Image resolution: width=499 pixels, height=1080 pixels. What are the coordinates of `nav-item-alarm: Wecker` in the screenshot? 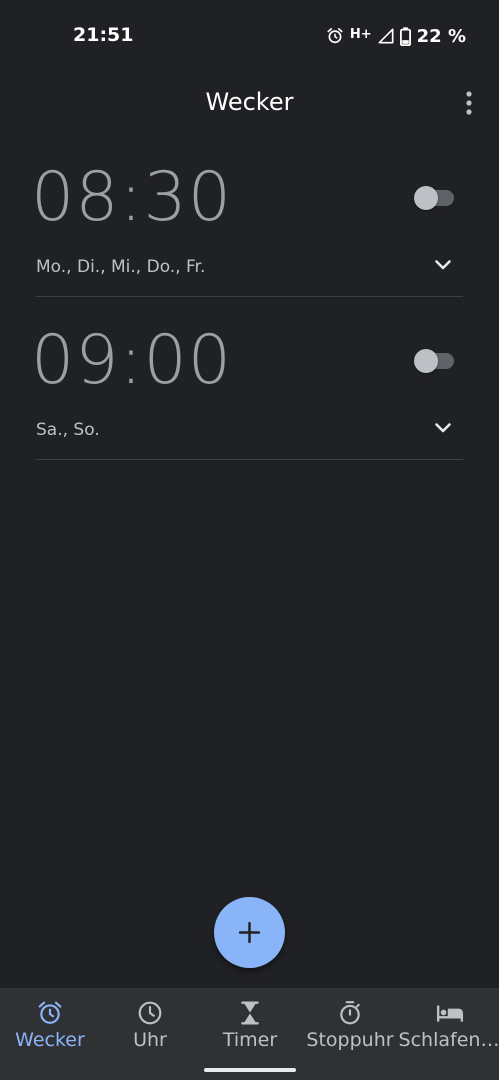 It's located at (50, 1023).